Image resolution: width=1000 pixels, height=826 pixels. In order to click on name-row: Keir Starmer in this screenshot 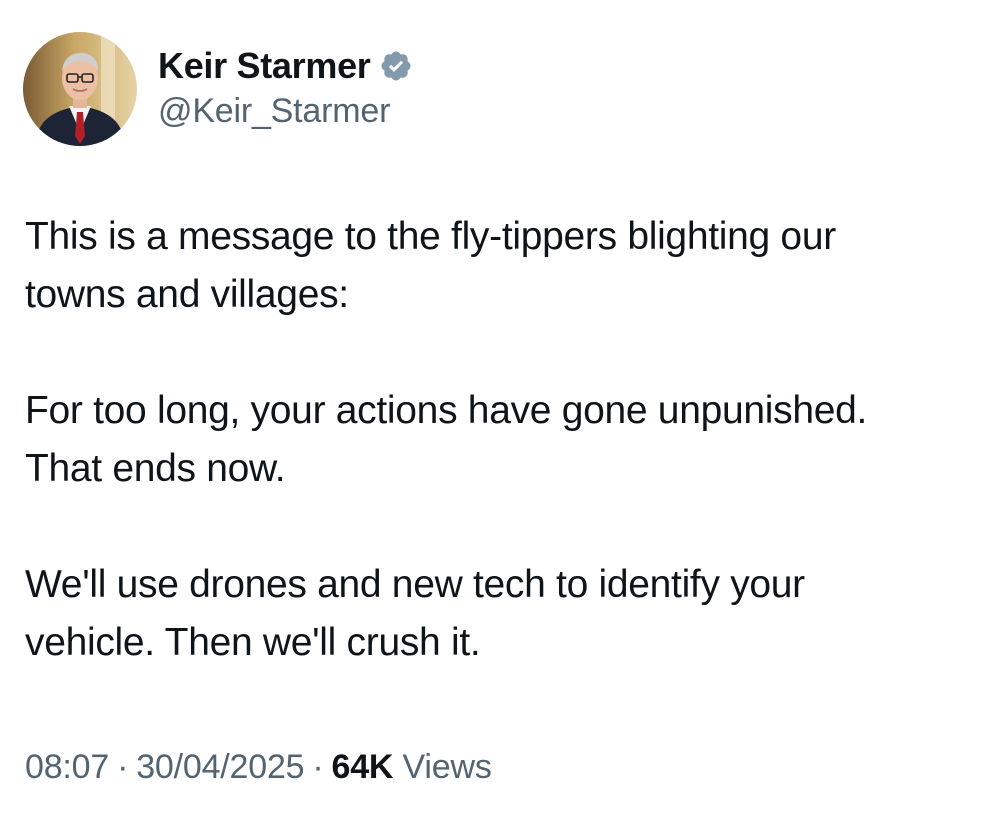, I will do `click(285, 66)`.